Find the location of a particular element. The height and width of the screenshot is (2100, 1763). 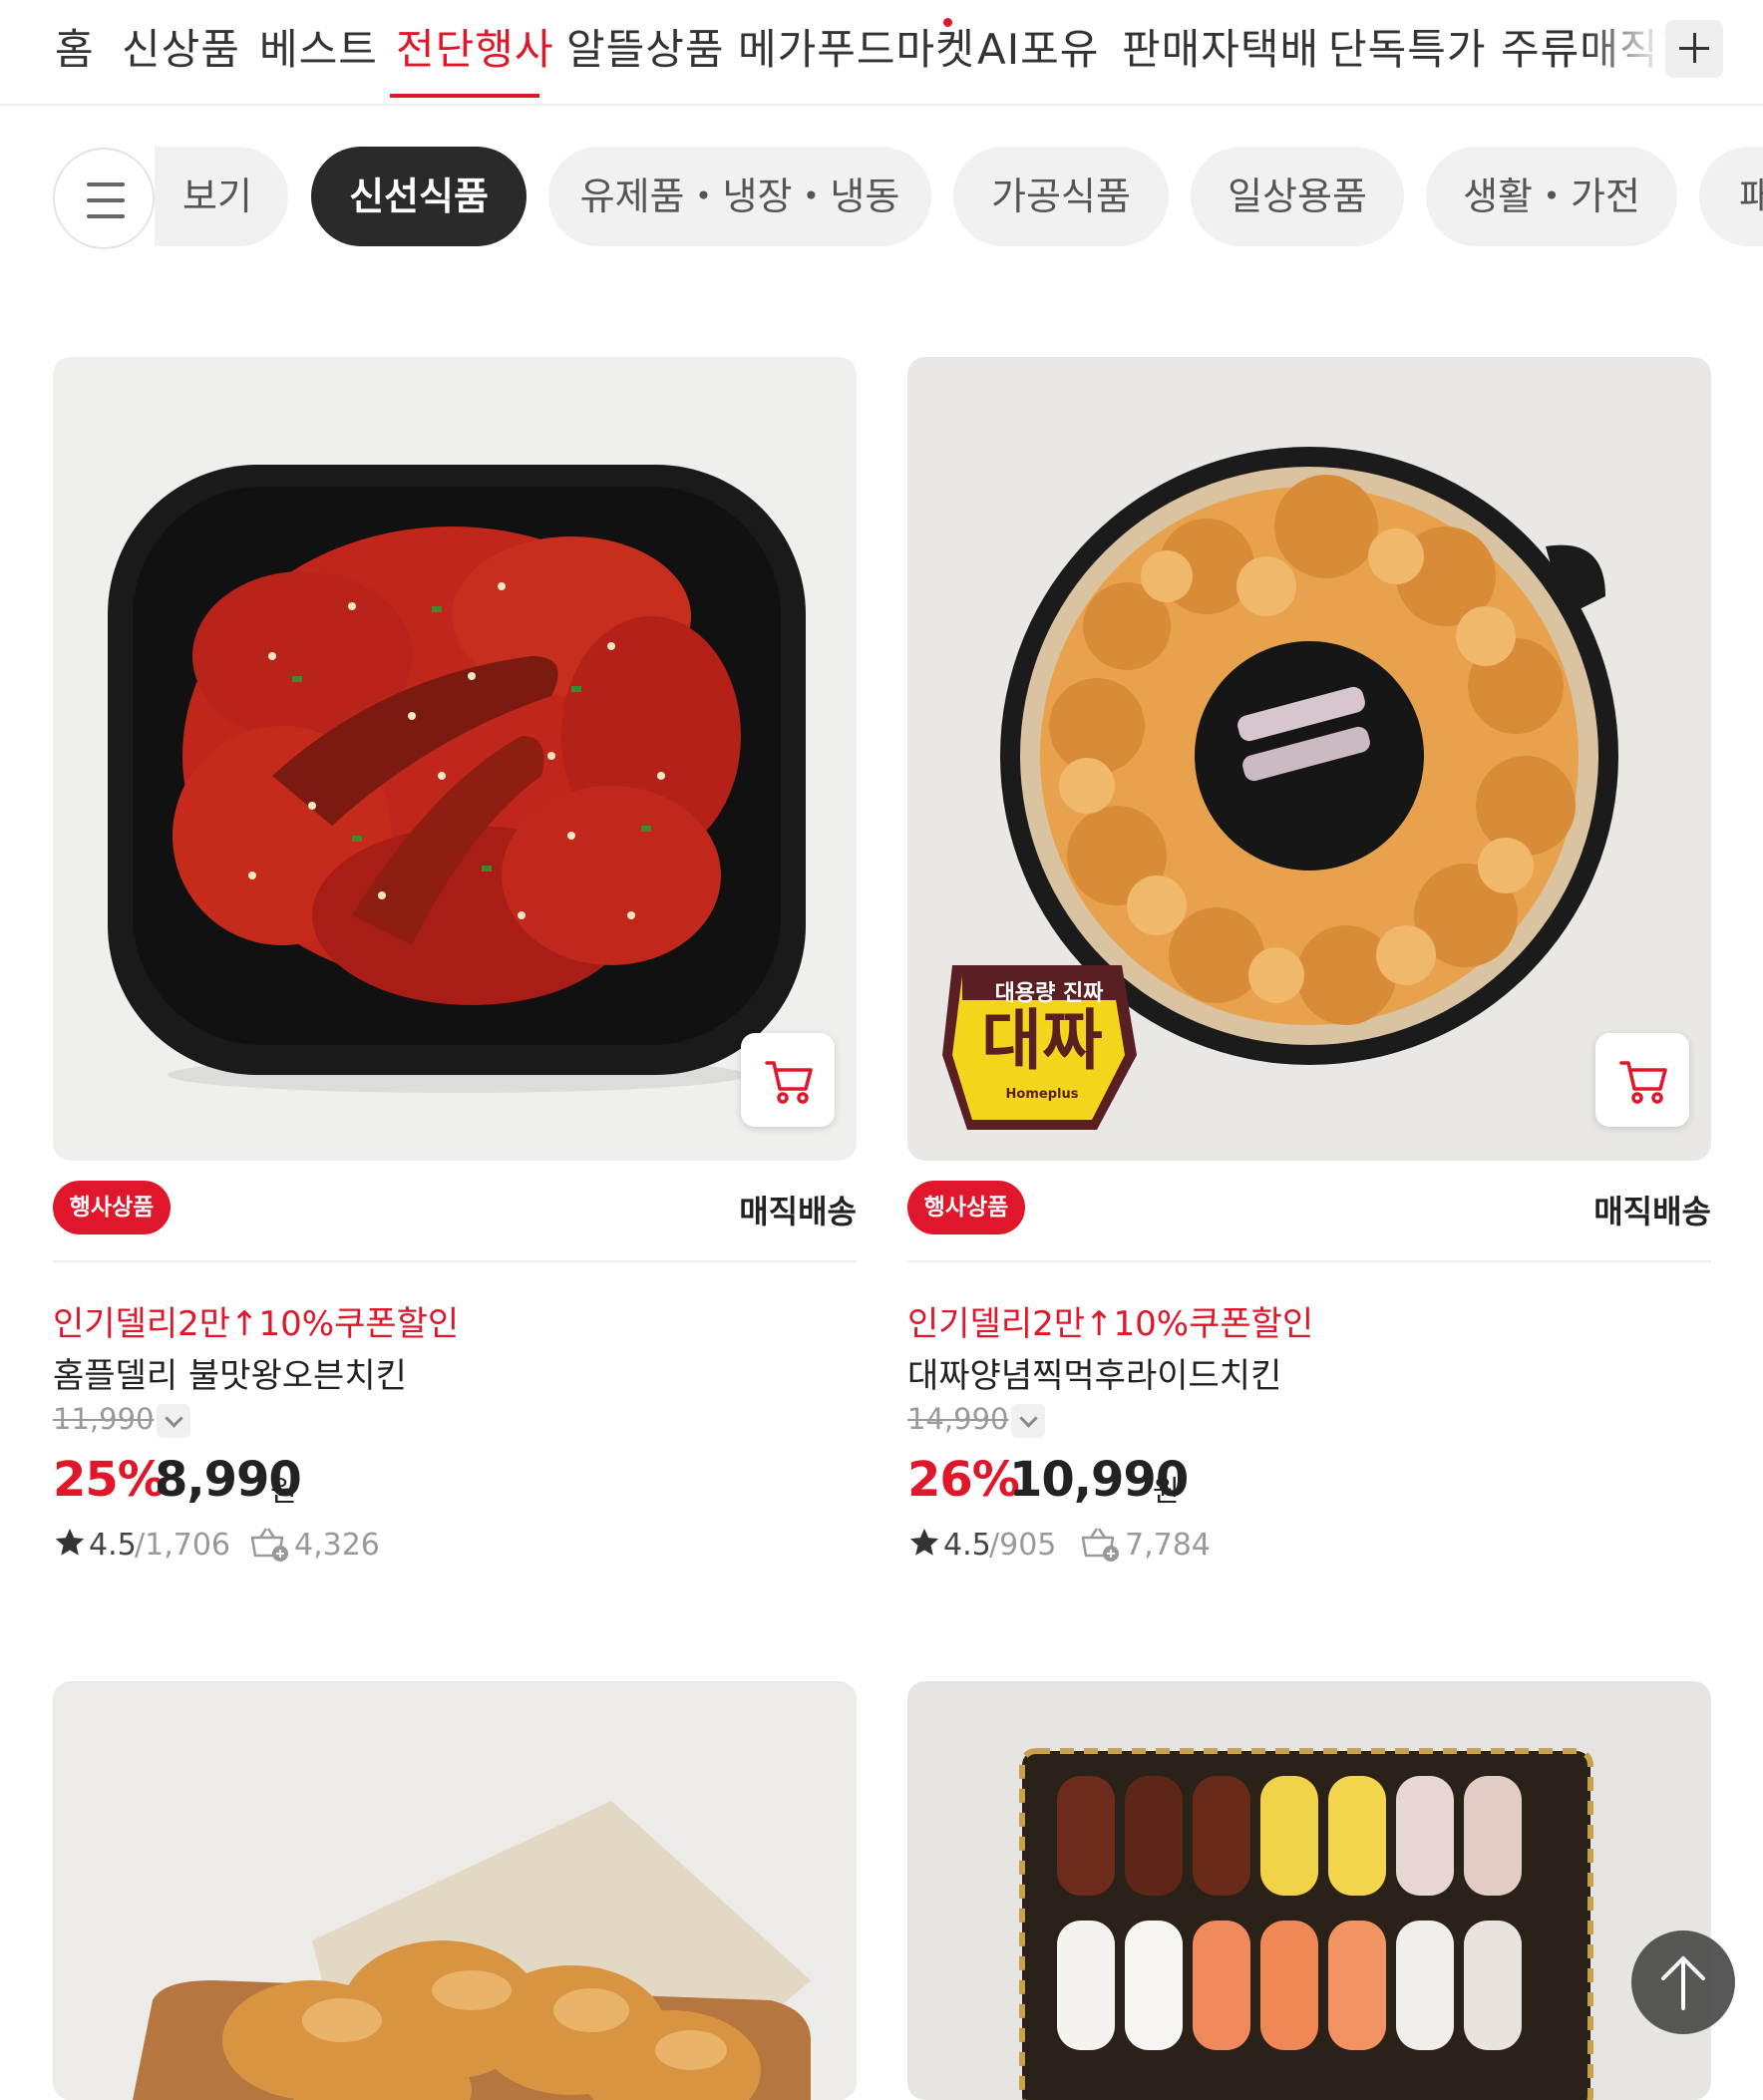

sushi-platter-image is located at coordinates (1309, 1891).